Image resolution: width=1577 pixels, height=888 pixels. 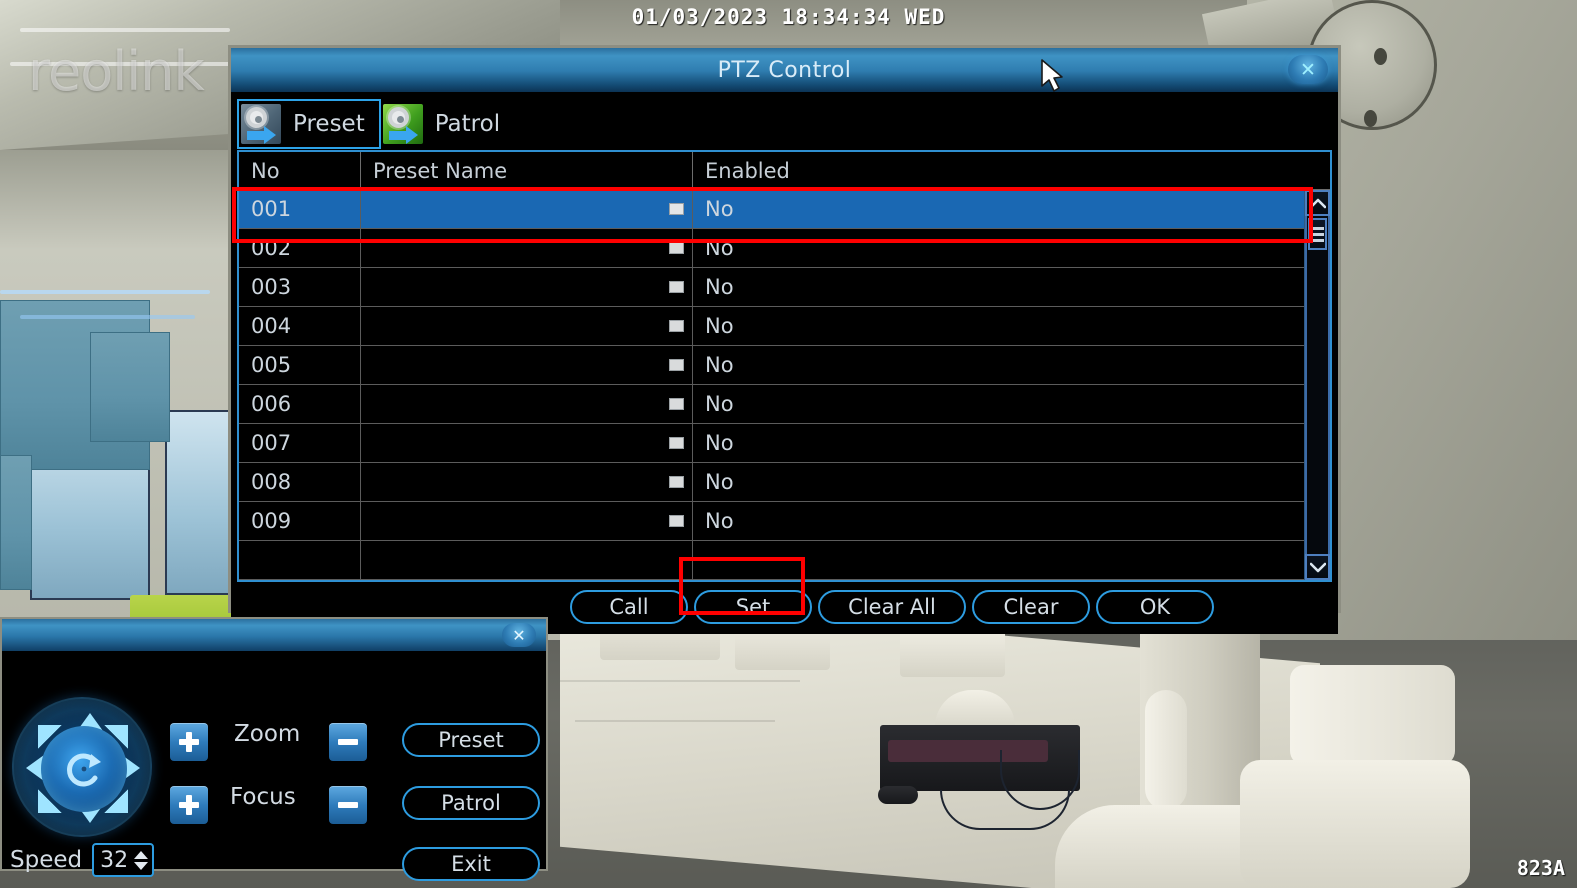 I want to click on ptz-panel-titlebar: ✕, so click(x=274, y=635).